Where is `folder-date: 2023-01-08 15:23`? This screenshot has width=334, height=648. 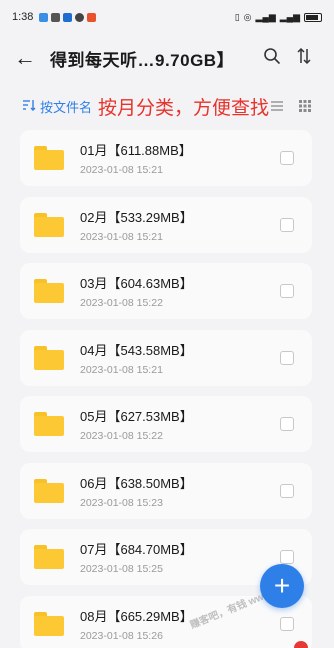 folder-date: 2023-01-08 15:23 is located at coordinates (121, 502).